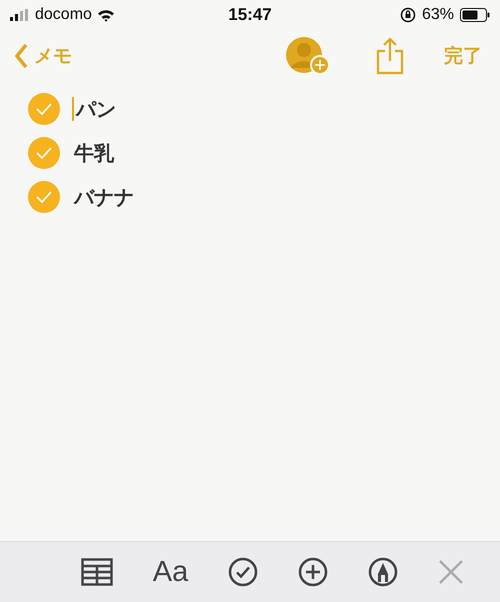 This screenshot has width=500, height=602. Describe the element at coordinates (170, 572) in the screenshot. I see `format-button: Aa` at that location.